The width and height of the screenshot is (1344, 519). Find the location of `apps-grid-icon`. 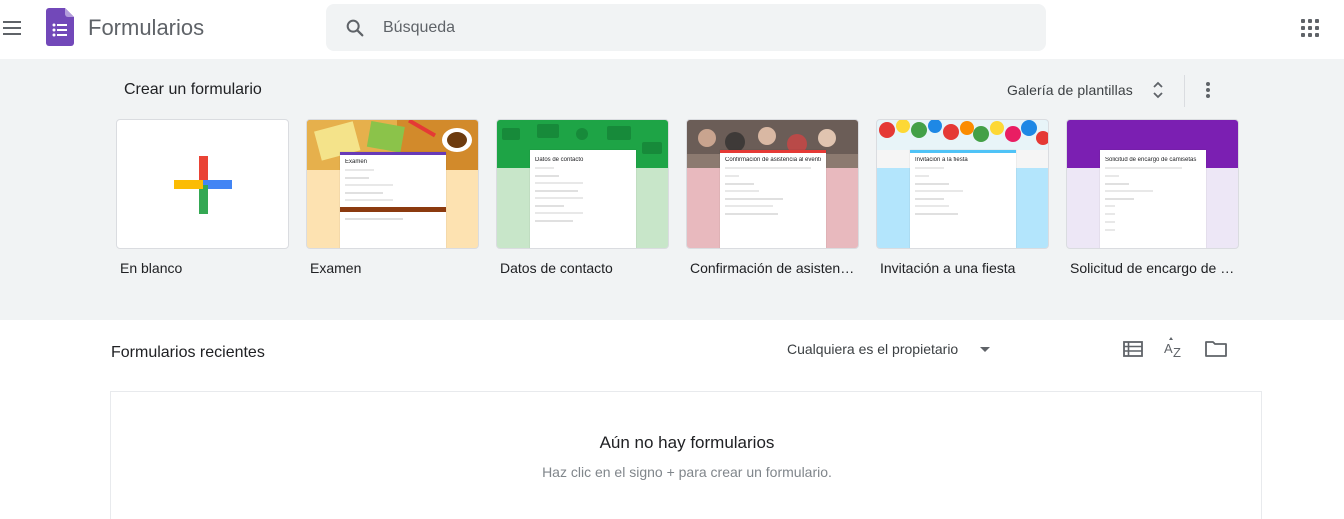

apps-grid-icon is located at coordinates (1314, 26).